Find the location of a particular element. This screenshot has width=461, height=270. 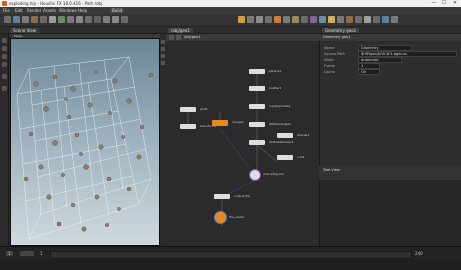

param-value: On is located at coordinates (369, 72).